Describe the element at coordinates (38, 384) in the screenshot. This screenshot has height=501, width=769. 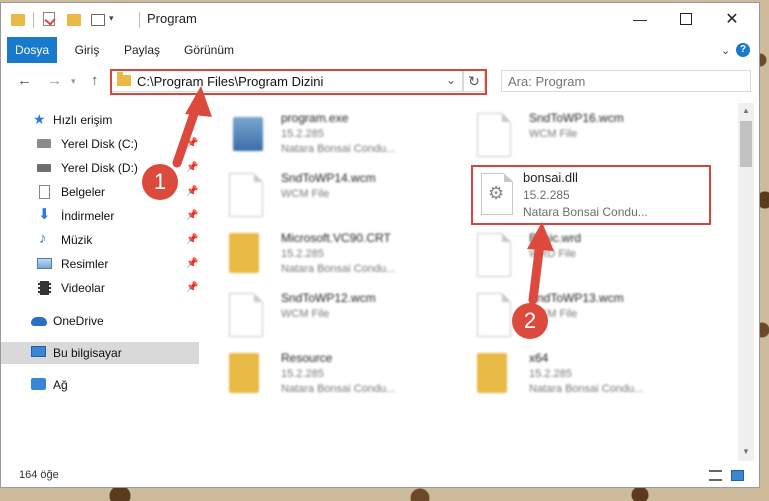
I see `network-icon` at that location.